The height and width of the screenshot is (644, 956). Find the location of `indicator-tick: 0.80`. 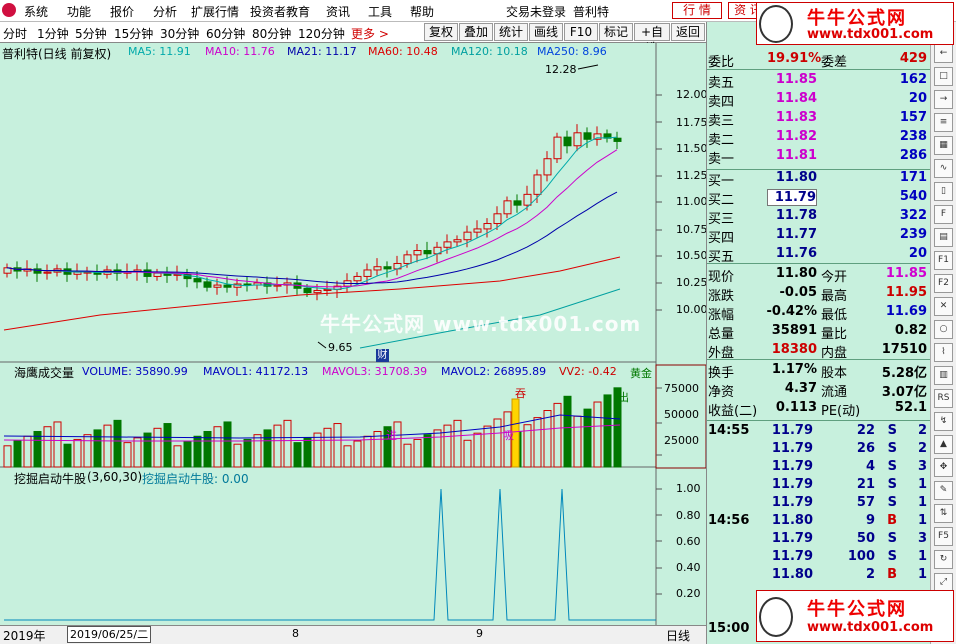

indicator-tick: 0.80 is located at coordinates (688, 515).